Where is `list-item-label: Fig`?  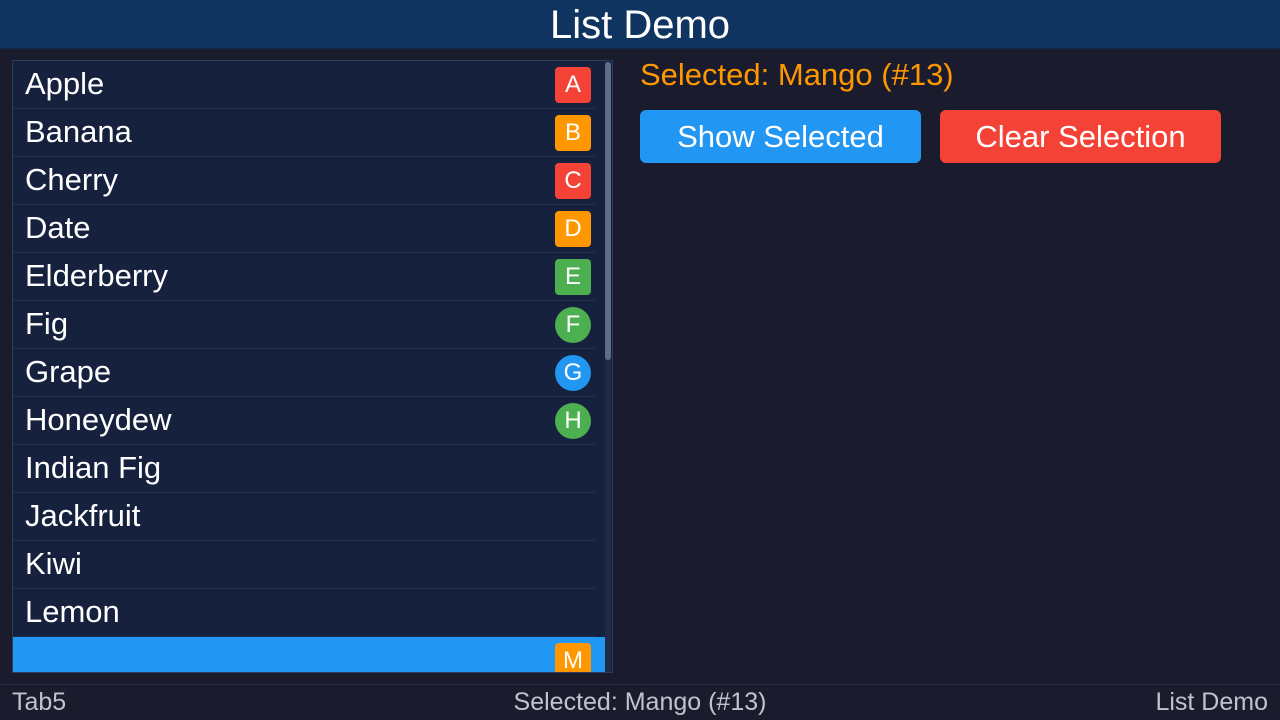 list-item-label: Fig is located at coordinates (47, 323).